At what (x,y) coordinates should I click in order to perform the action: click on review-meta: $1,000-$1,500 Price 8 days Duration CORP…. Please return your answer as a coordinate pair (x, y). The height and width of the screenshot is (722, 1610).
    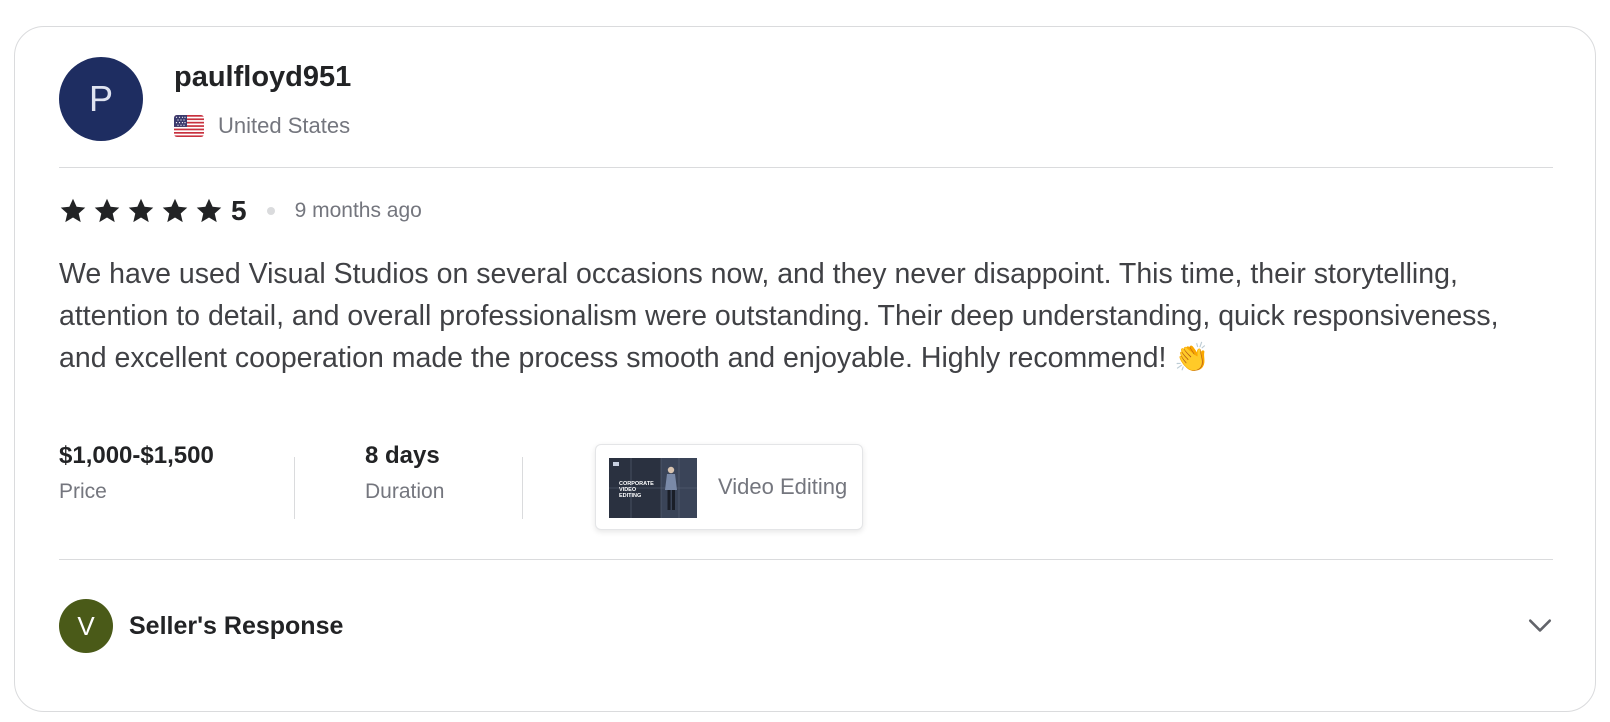
    Looking at the image, I should click on (509, 487).